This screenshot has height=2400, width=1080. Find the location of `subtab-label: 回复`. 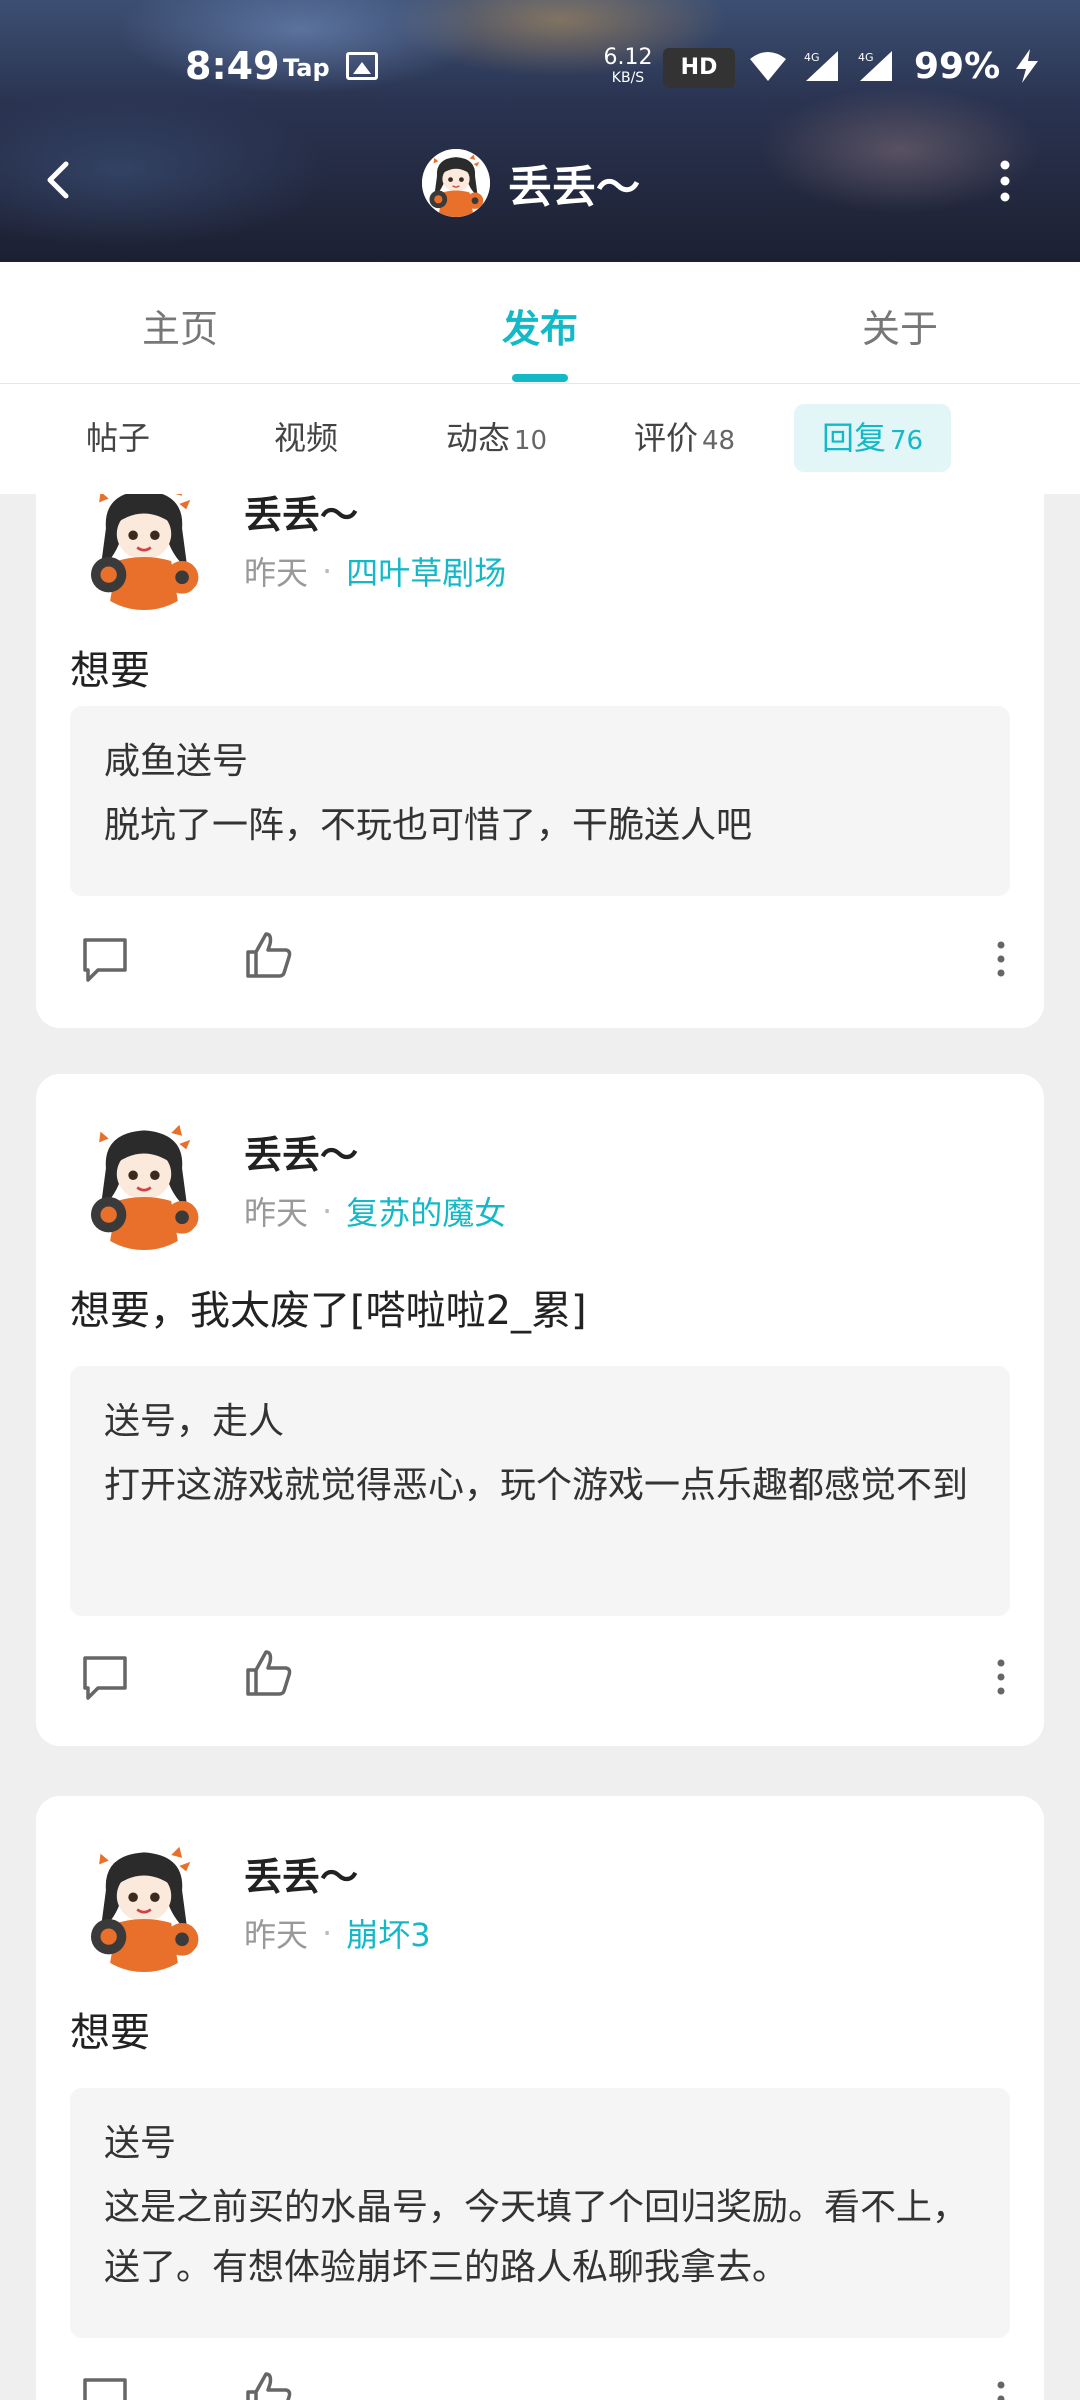

subtab-label: 回复 is located at coordinates (854, 438).